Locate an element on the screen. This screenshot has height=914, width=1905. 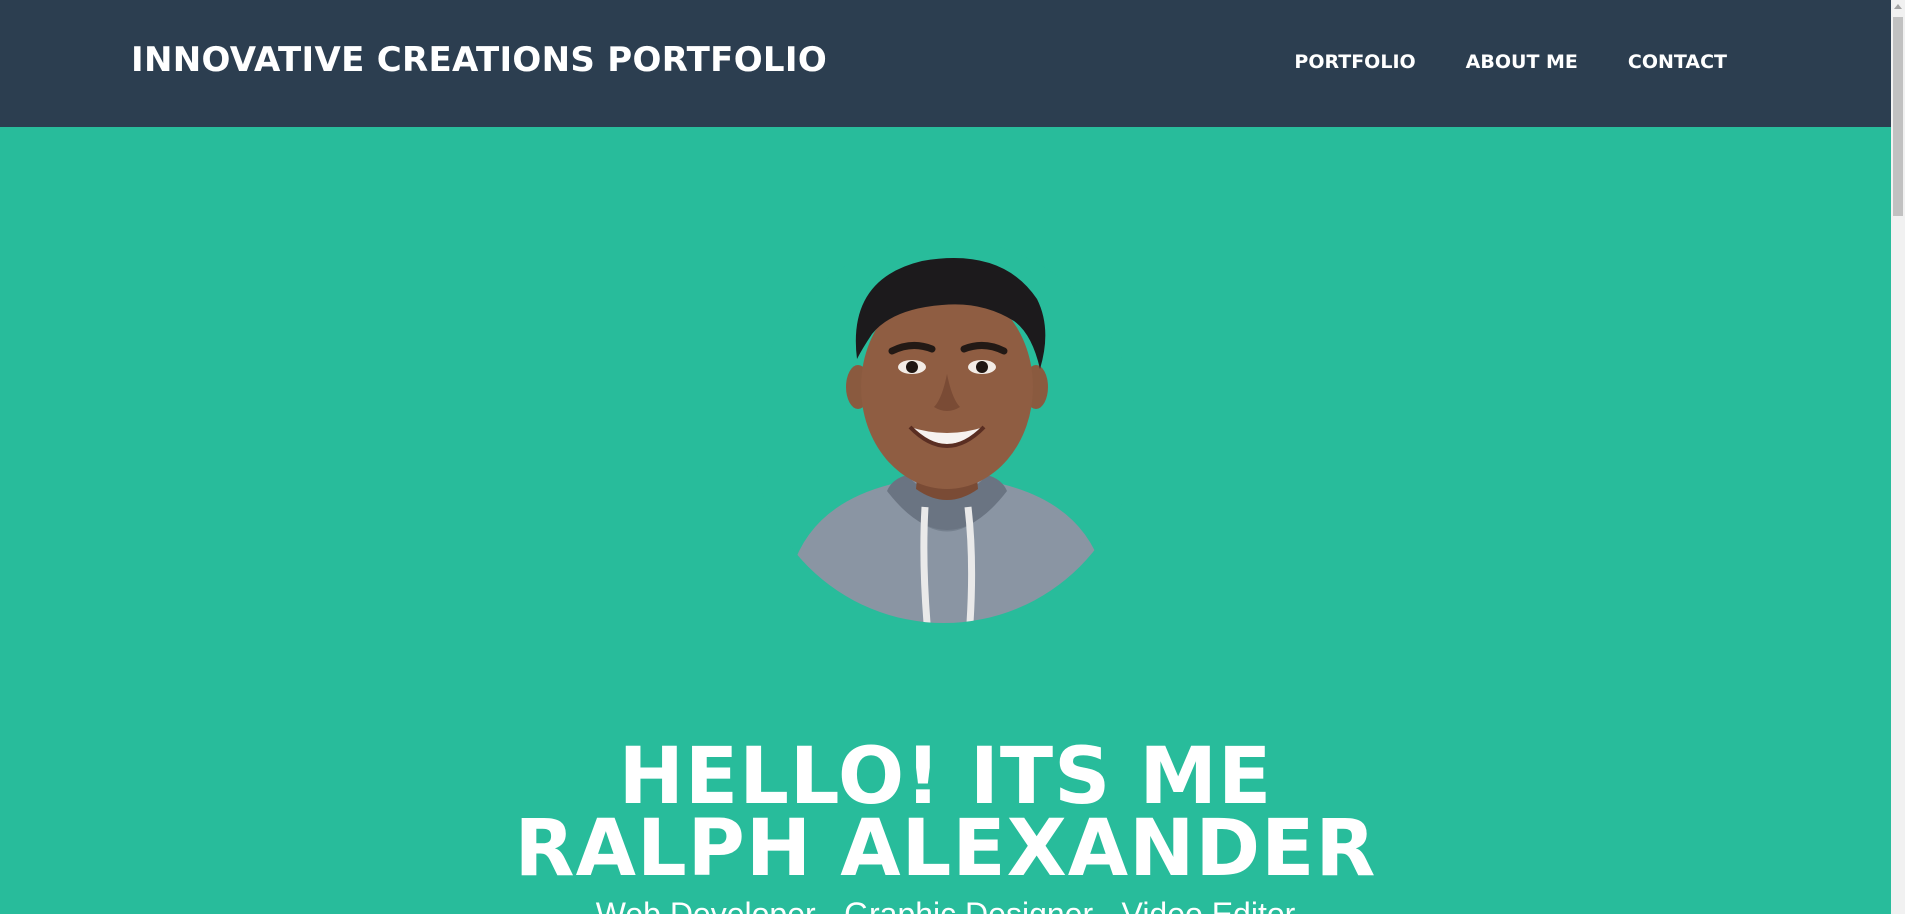
brand-link: INNOVATIVE CREATIONS PORTFOLIO is located at coordinates (479, 60).